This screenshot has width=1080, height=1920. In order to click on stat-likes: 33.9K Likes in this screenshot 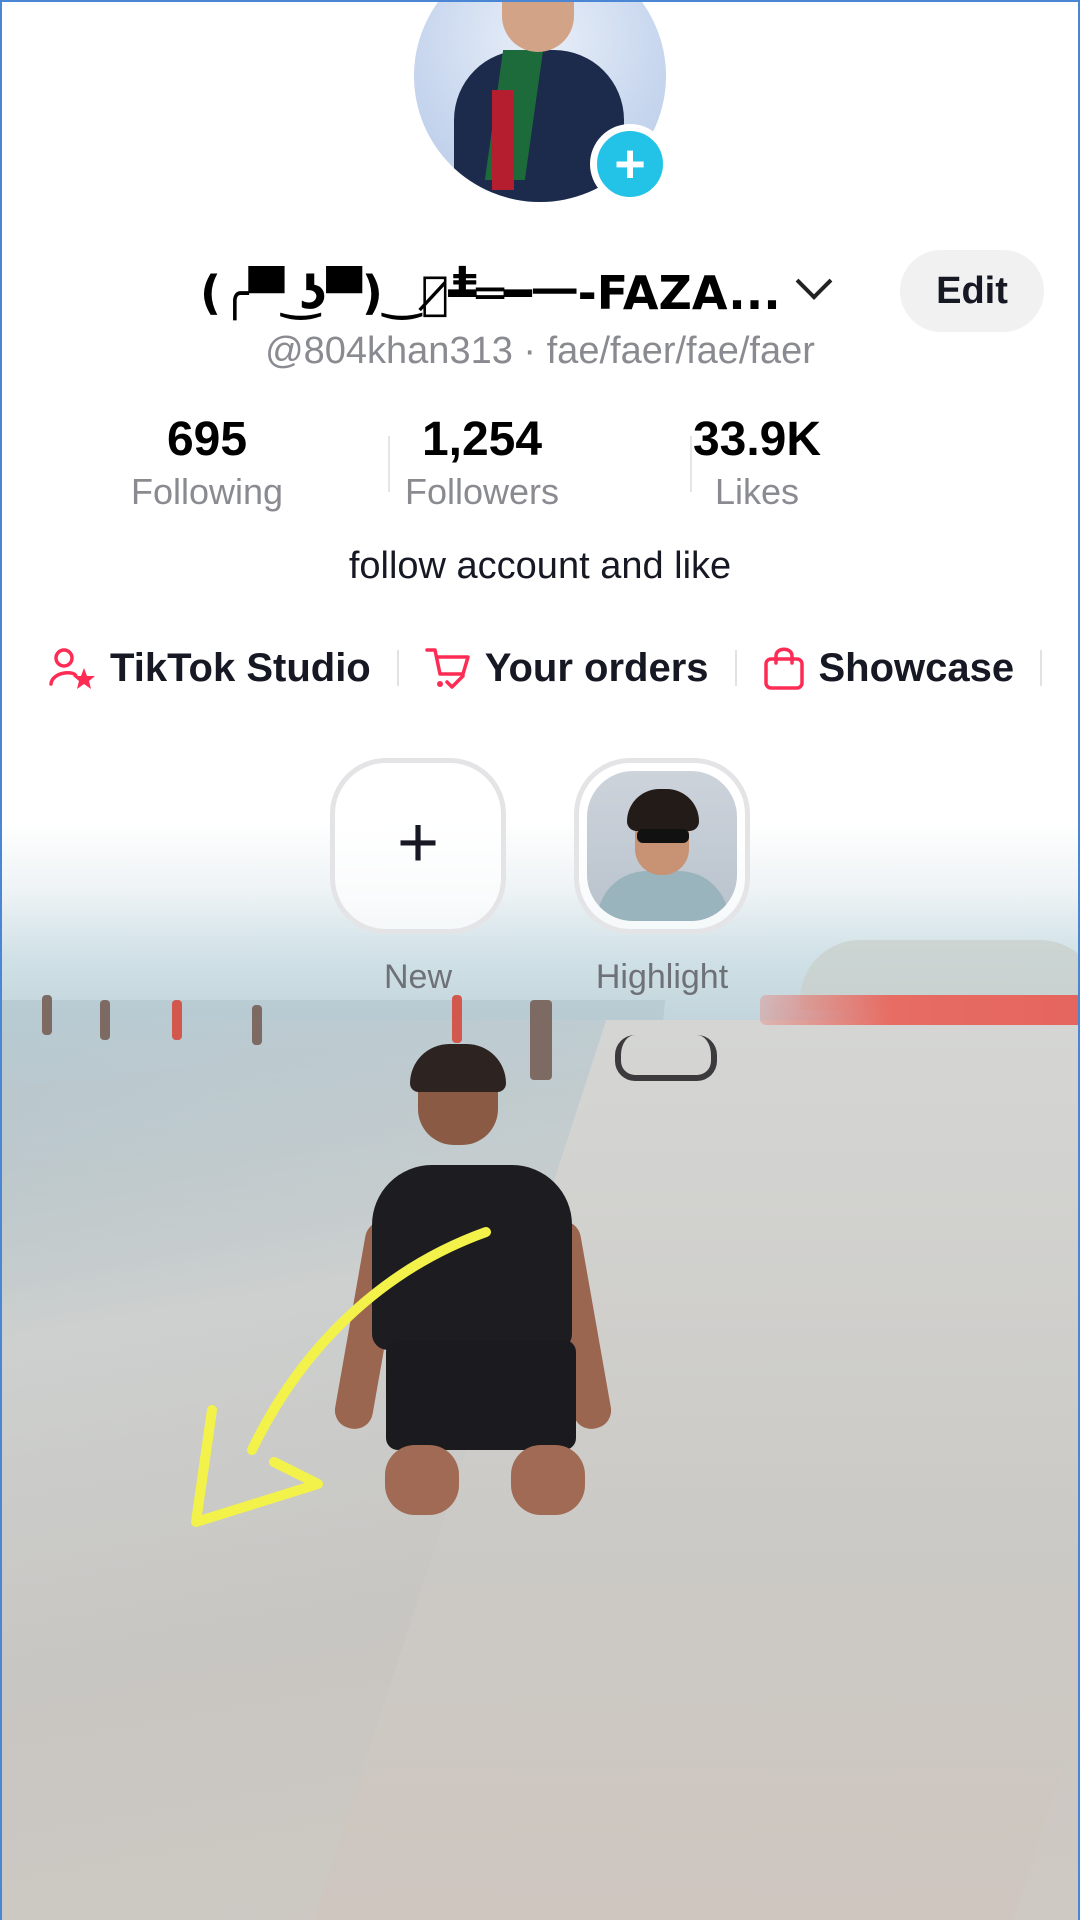, I will do `click(757, 465)`.